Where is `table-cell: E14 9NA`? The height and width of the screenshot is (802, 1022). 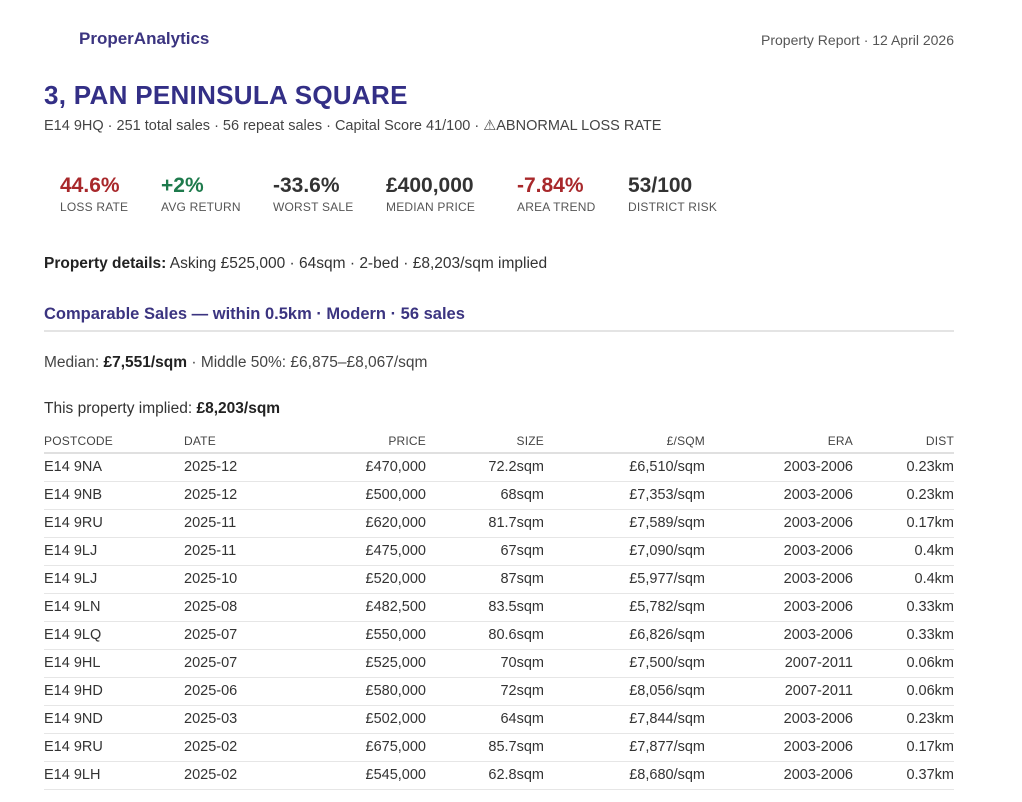 table-cell: E14 9NA is located at coordinates (114, 467).